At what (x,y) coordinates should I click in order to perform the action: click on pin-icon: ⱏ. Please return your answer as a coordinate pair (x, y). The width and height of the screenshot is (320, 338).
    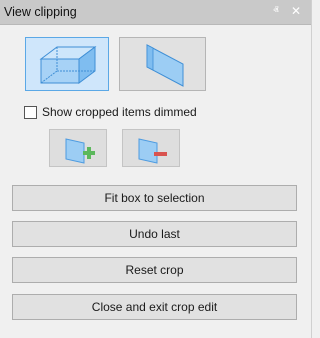
    Looking at the image, I should click on (276, 11).